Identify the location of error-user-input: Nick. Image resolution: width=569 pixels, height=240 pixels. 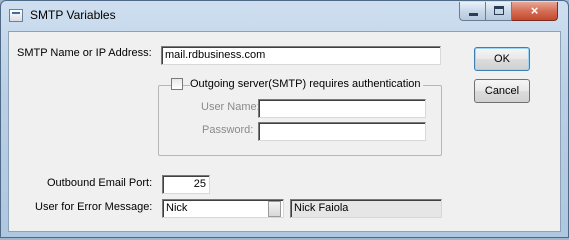
(223, 208).